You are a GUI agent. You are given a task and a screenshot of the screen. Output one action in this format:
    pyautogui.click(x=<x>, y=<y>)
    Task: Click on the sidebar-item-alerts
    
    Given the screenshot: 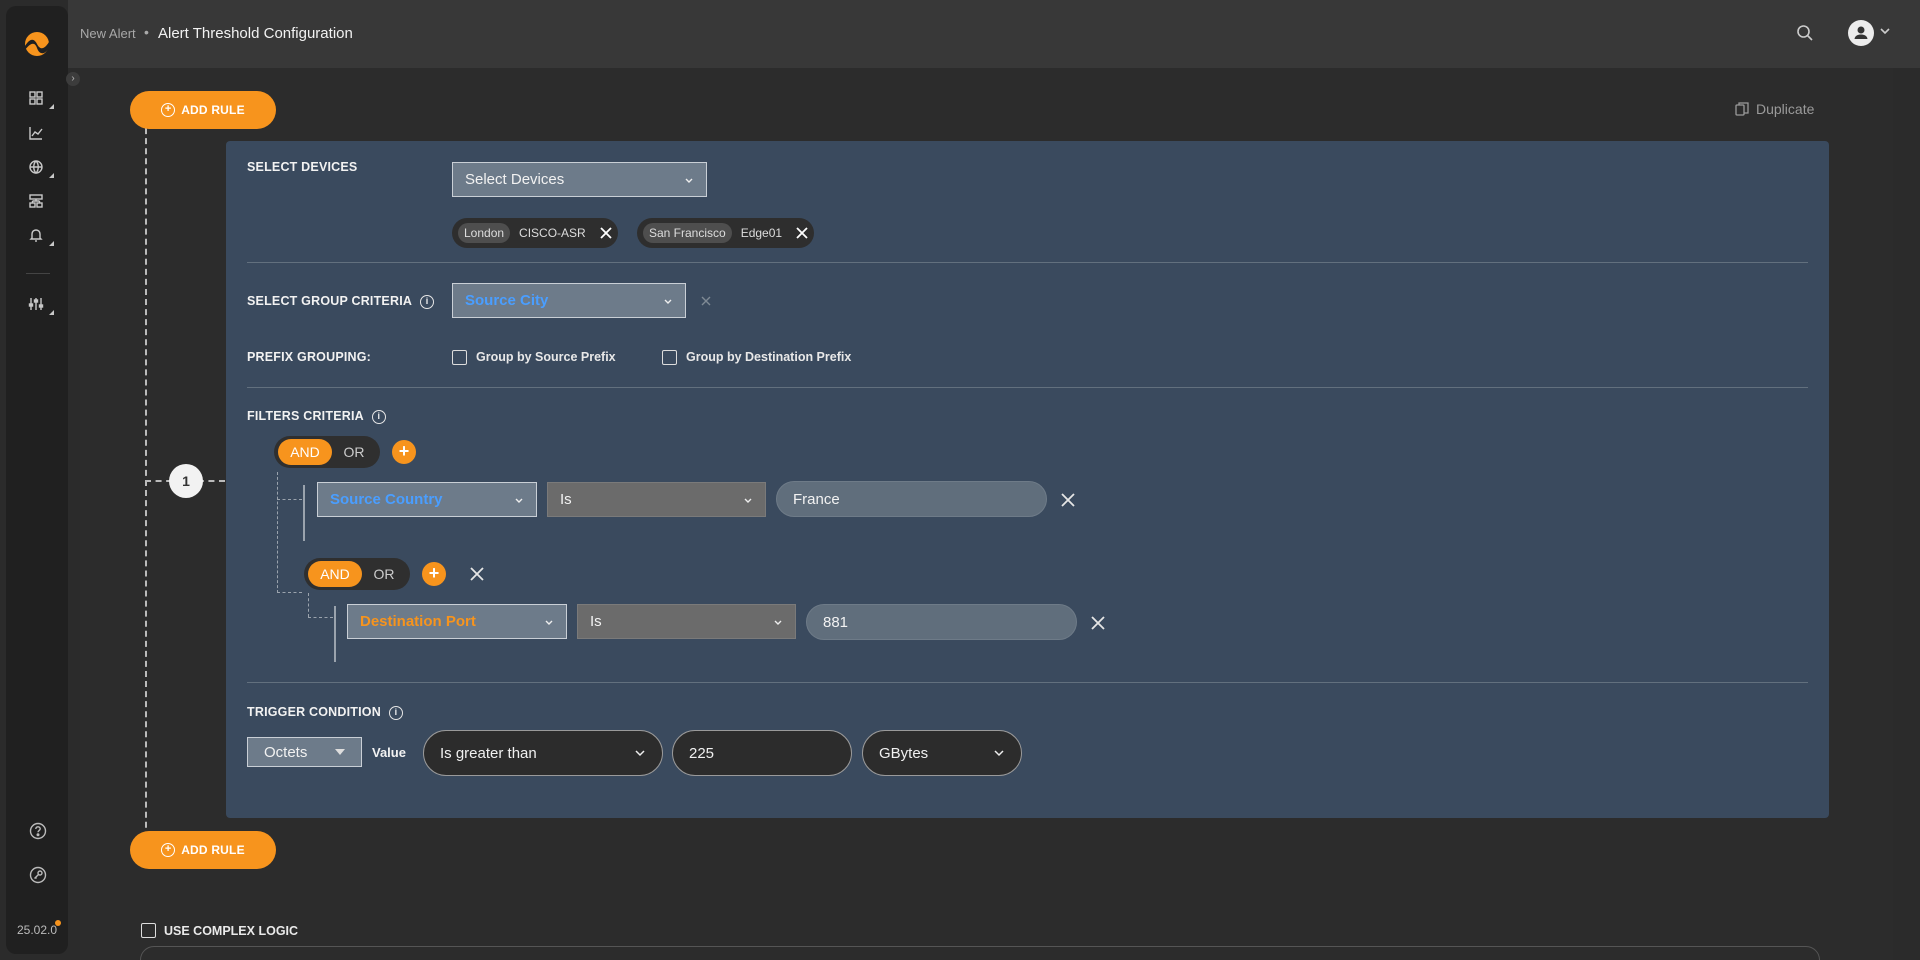 What is the action you would take?
    pyautogui.click(x=41, y=238)
    